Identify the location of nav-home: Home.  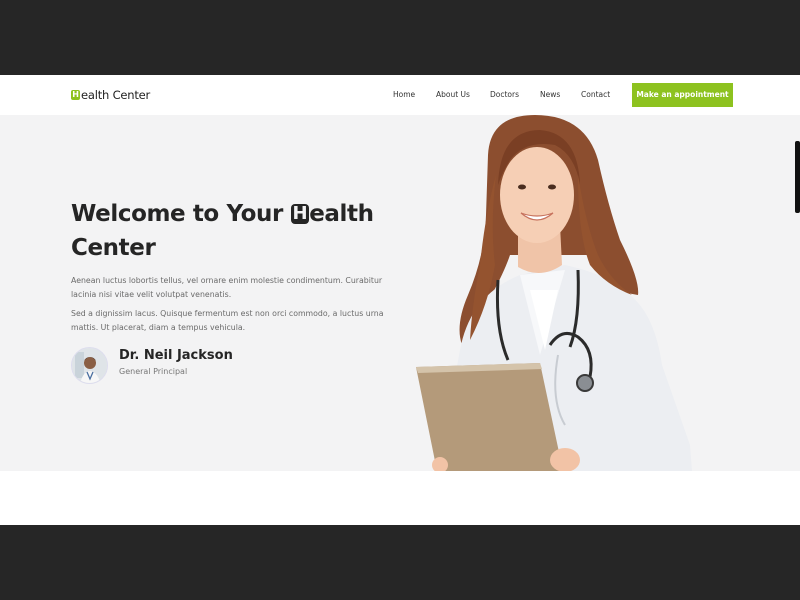
(404, 94).